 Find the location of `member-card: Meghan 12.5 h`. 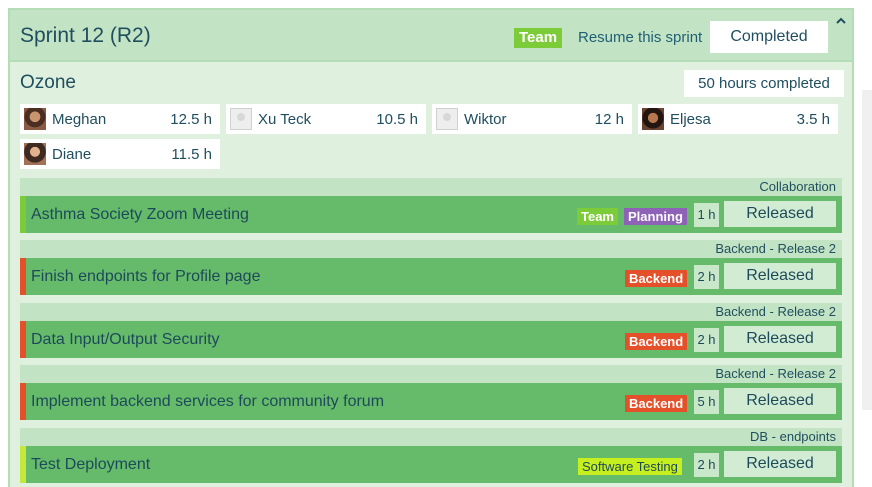

member-card: Meghan 12.5 h is located at coordinates (120, 119).